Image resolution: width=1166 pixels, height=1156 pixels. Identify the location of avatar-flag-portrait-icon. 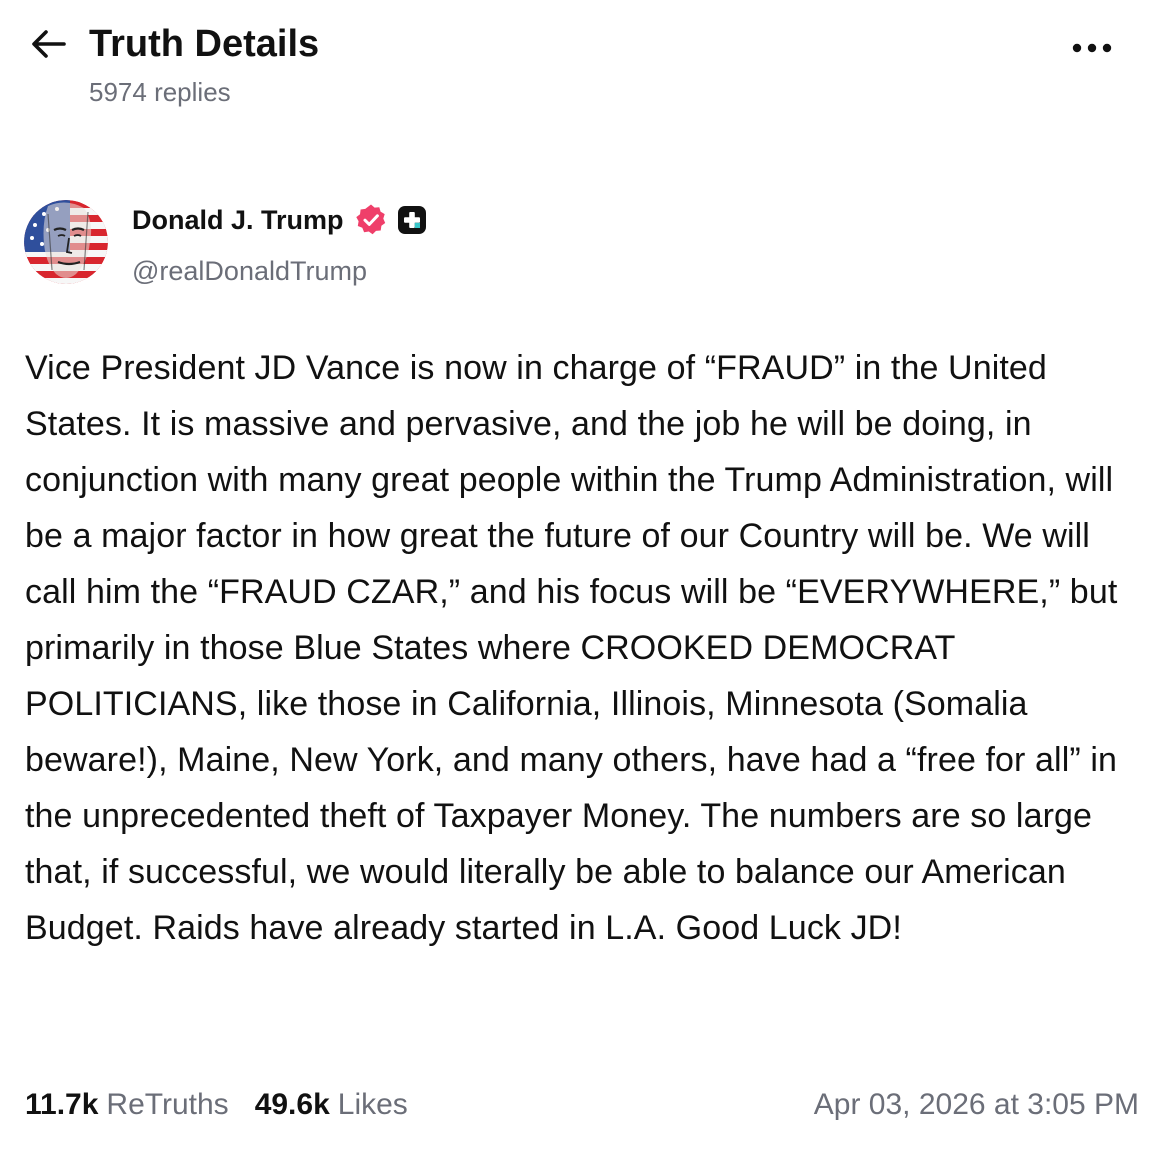
(66, 242).